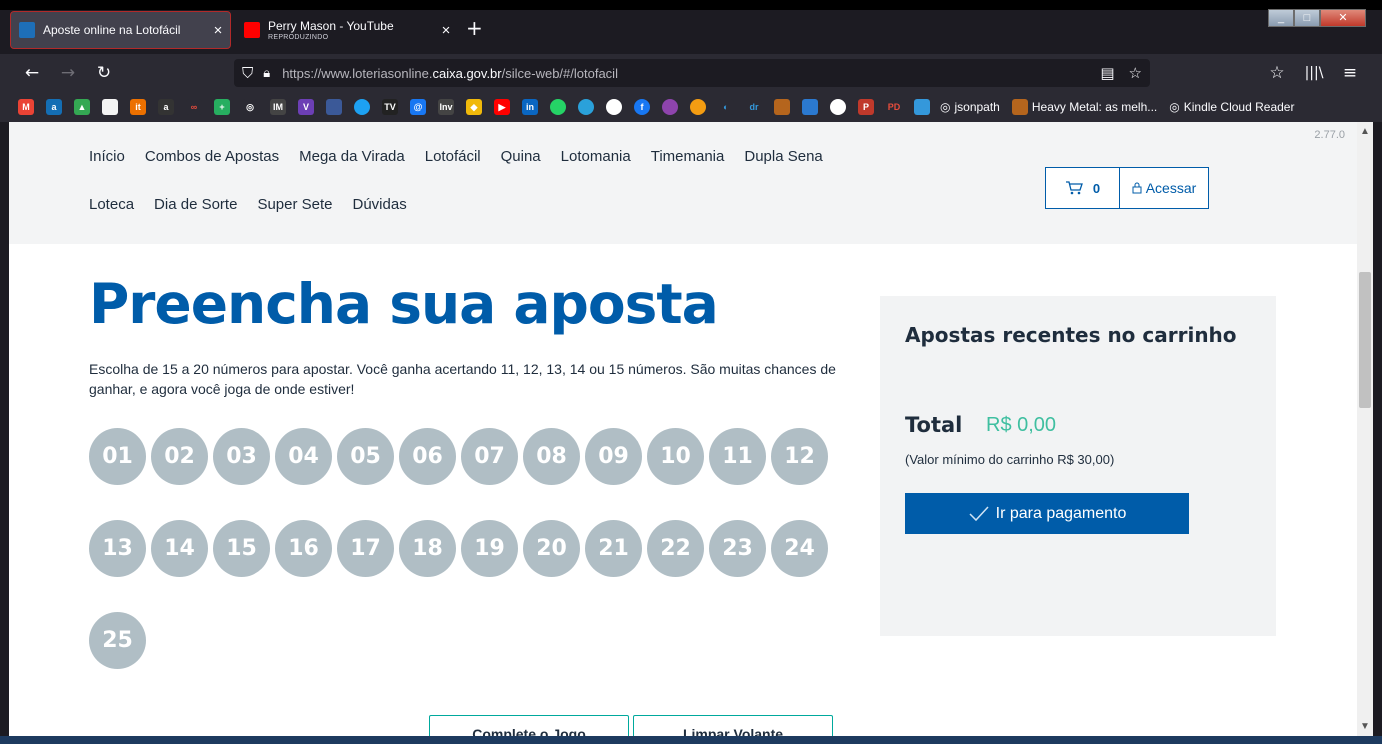  What do you see at coordinates (380, 204) in the screenshot?
I see `menu-item-duvidas: Dúvidas` at bounding box center [380, 204].